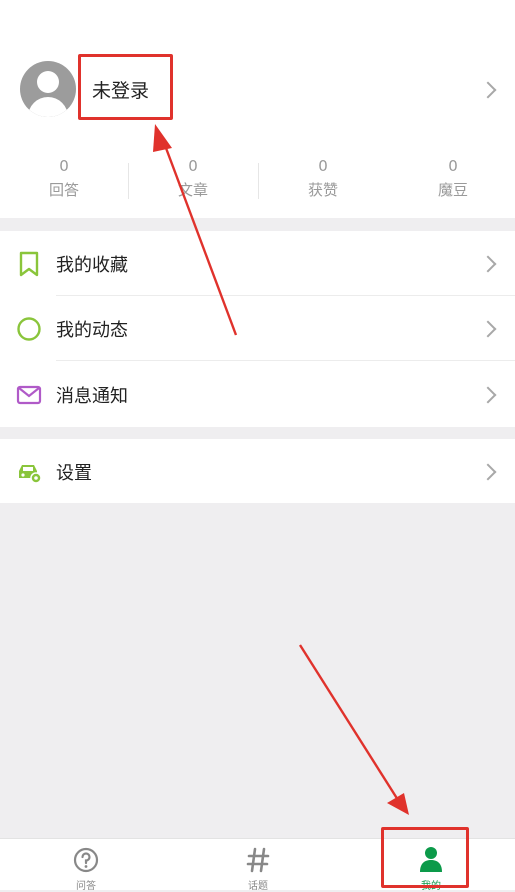  I want to click on stats-row: 0 回答 0 文章 0 获赞 0 魔豆, so click(257, 182).